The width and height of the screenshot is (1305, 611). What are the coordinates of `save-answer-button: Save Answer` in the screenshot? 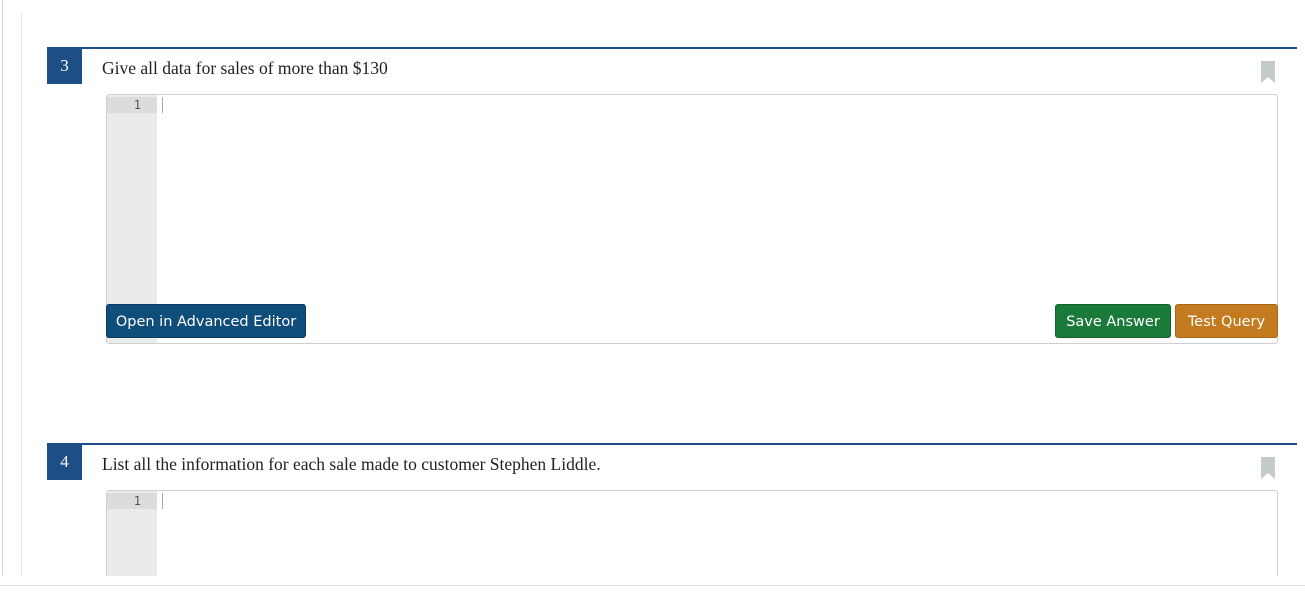 It's located at (1113, 321).